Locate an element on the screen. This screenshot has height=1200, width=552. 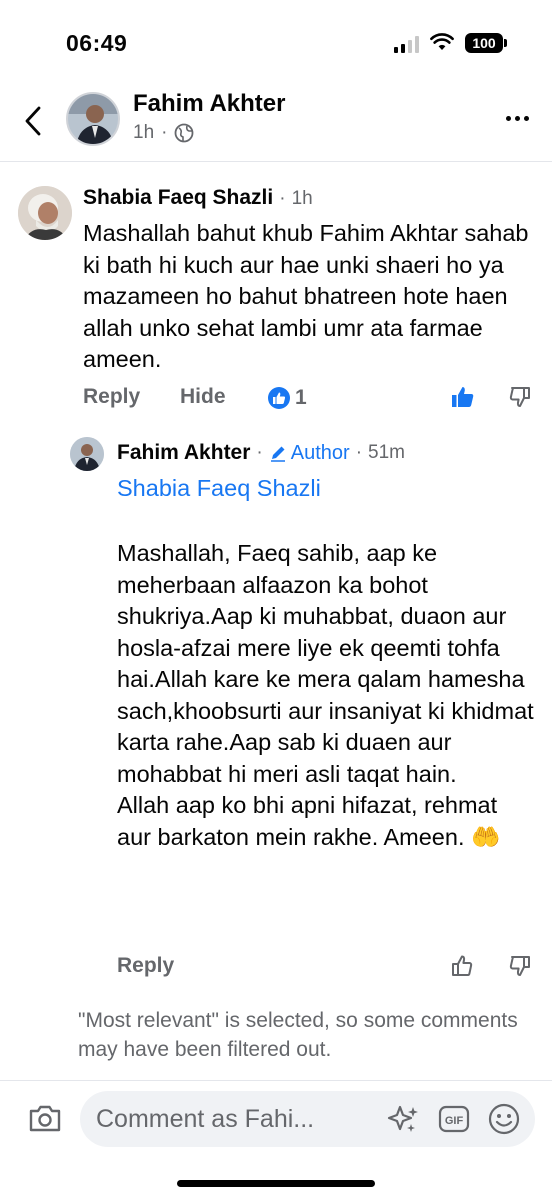
svg-text: GIF is located at coordinates (454, 1121).